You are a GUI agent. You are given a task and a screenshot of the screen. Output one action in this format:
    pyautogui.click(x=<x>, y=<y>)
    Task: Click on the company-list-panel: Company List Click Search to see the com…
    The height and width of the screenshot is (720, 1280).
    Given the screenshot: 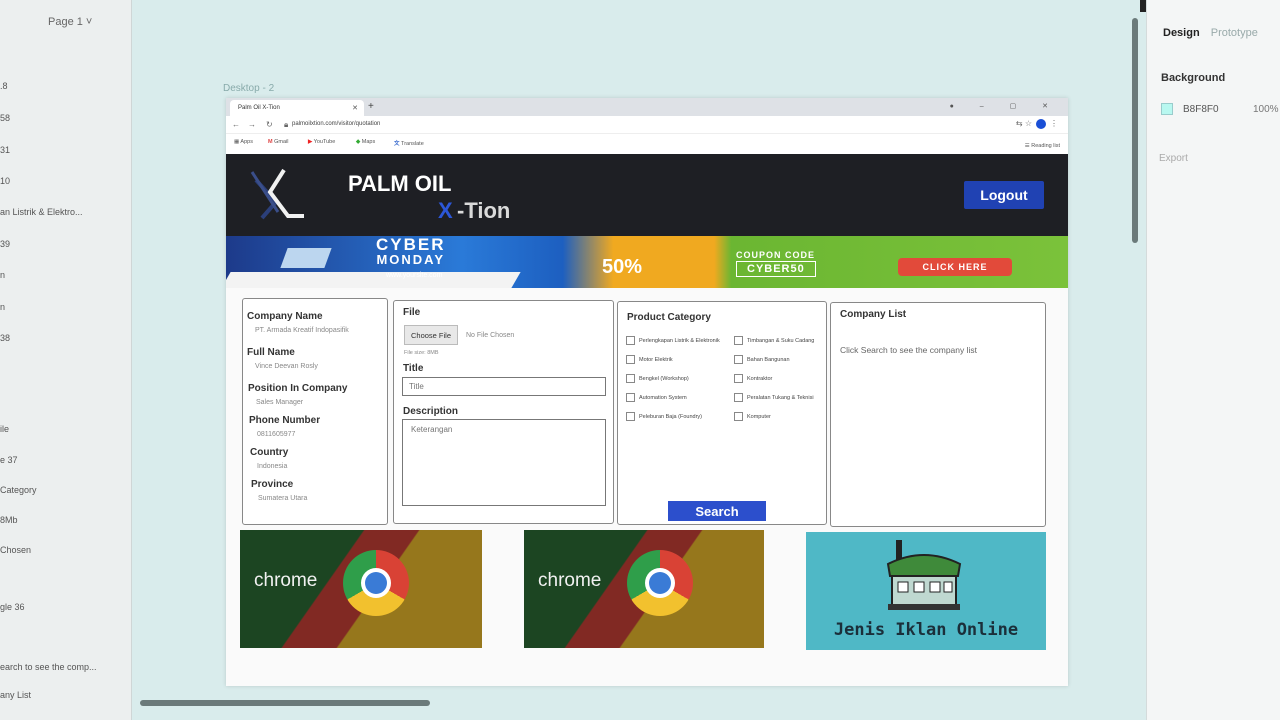 What is the action you would take?
    pyautogui.click(x=938, y=414)
    